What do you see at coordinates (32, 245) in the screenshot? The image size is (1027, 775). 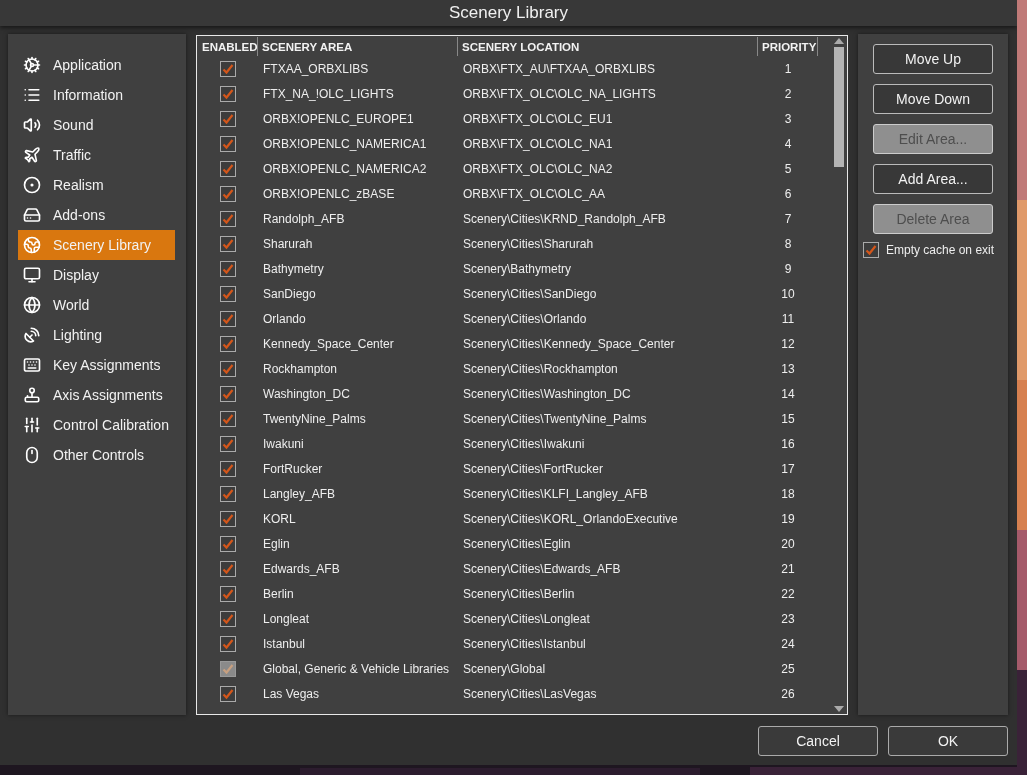 I see `globe-icon` at bounding box center [32, 245].